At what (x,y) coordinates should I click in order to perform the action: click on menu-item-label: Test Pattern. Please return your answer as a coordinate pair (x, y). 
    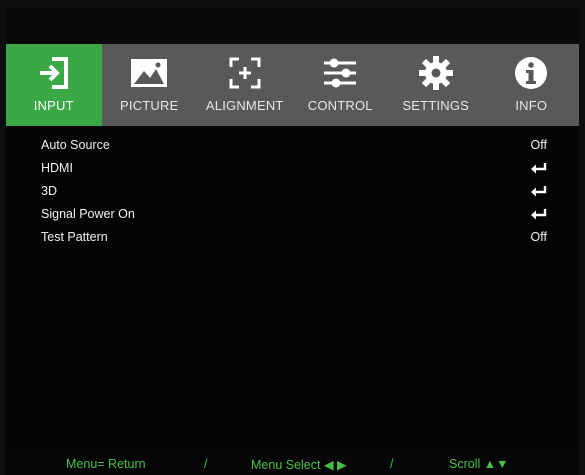
    Looking at the image, I should click on (74, 237).